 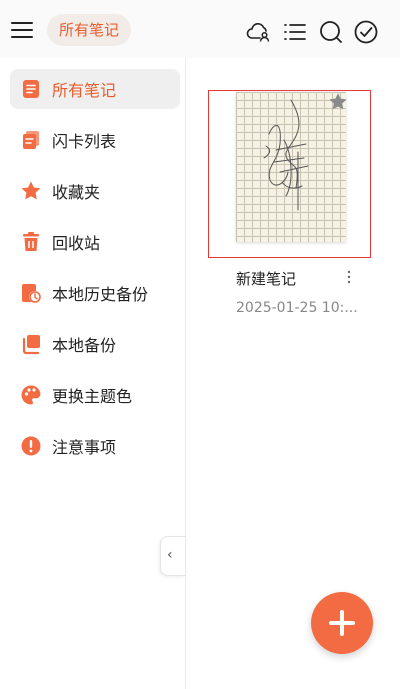 I want to click on sidebar-collapse-handle: ‹, so click(x=172, y=556).